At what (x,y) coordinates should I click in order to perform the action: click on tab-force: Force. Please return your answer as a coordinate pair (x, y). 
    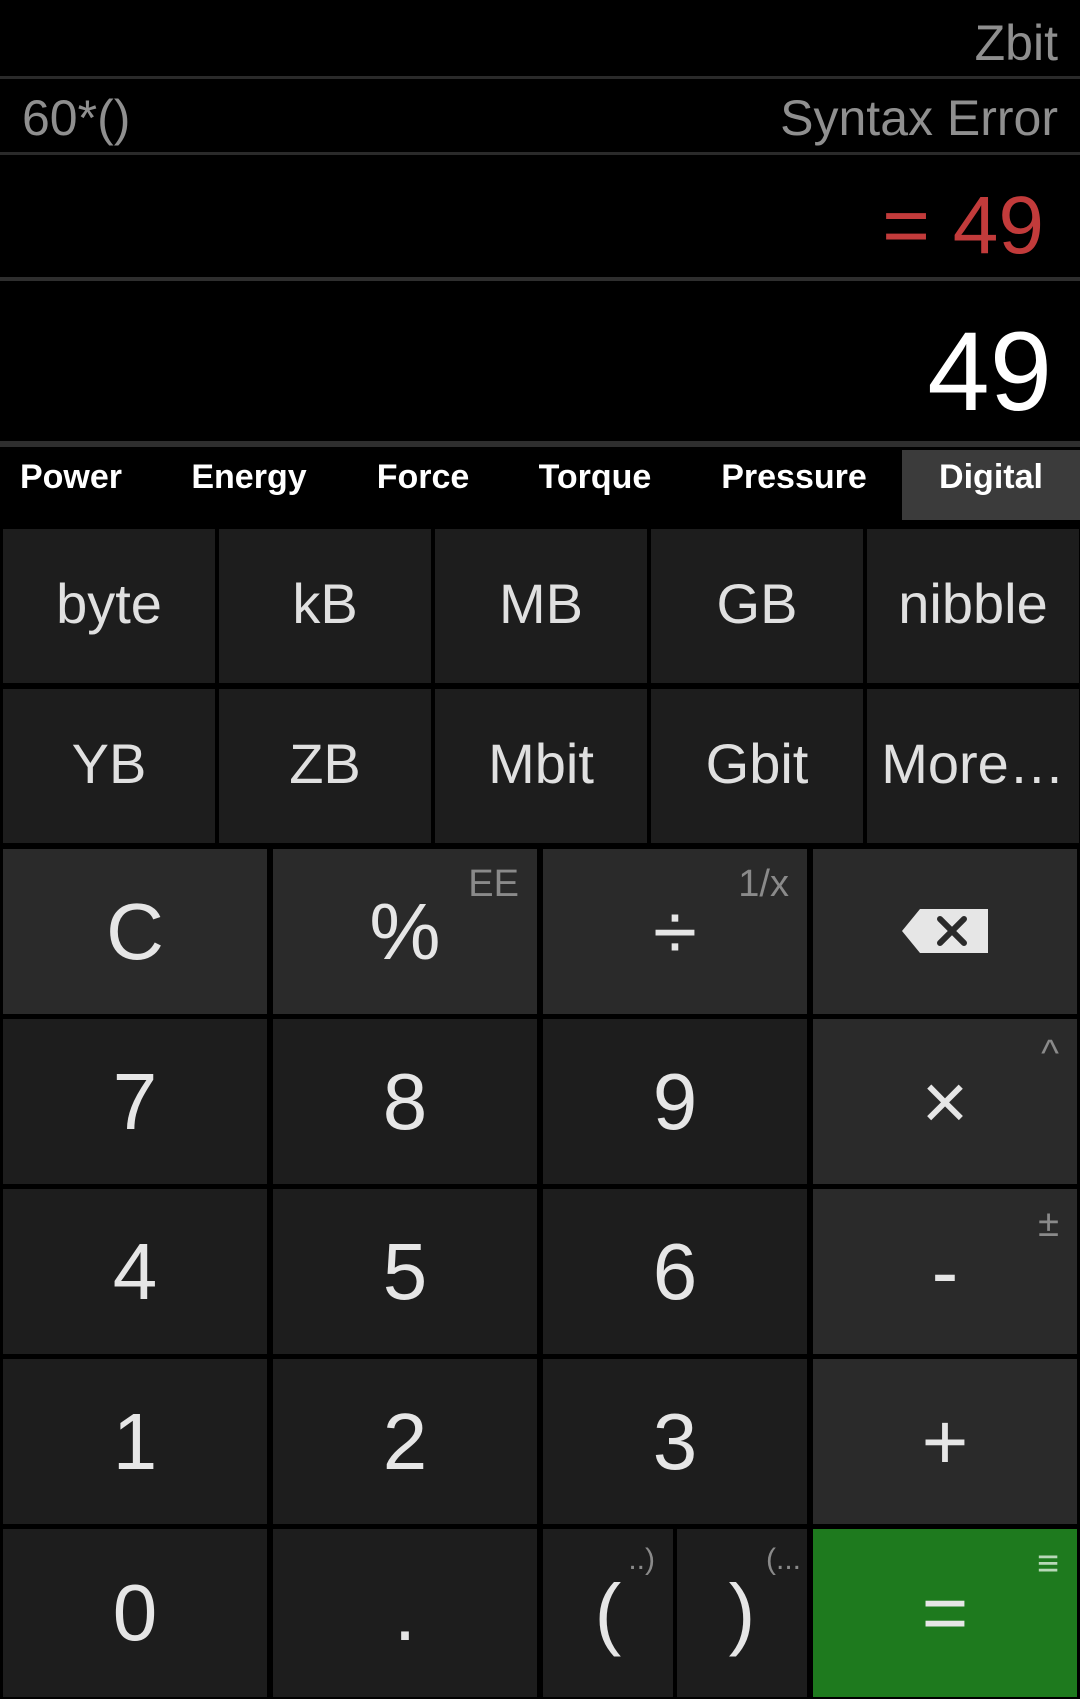
    Looking at the image, I should click on (423, 485).